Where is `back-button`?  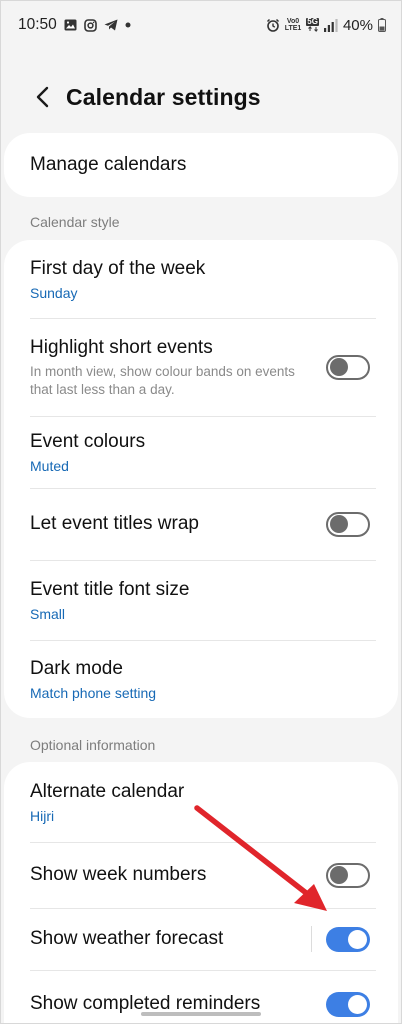
back-button is located at coordinates (42, 97).